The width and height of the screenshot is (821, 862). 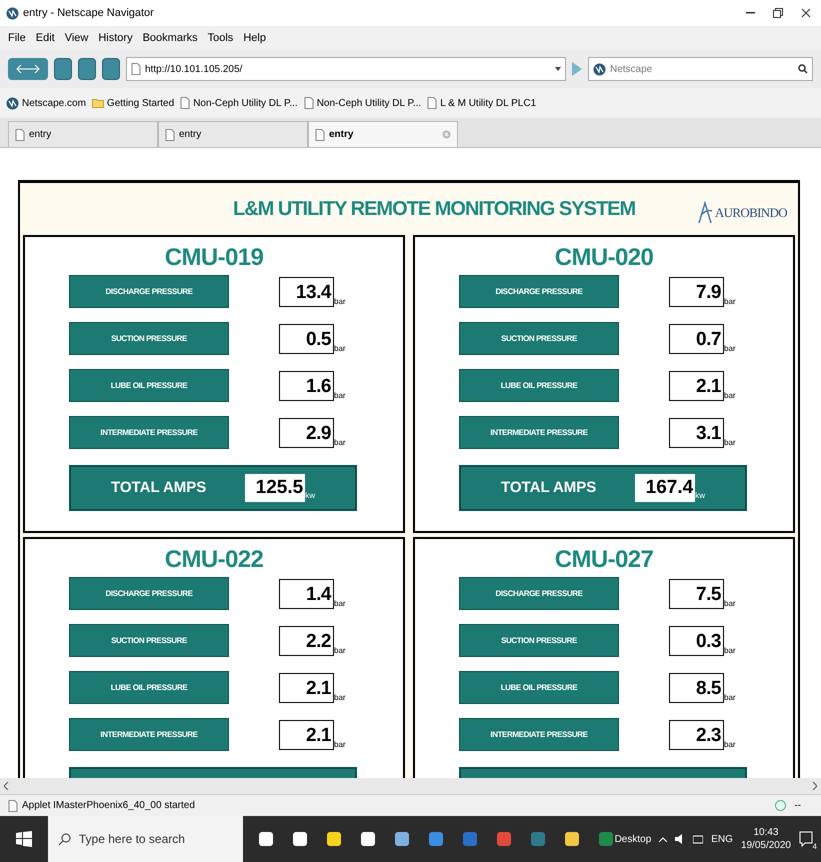 I want to click on menu-item: Tools, so click(x=221, y=38).